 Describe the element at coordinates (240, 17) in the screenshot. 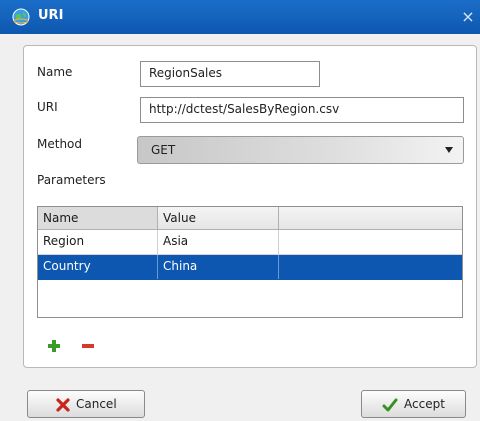

I see `title-bar: URI ×` at that location.